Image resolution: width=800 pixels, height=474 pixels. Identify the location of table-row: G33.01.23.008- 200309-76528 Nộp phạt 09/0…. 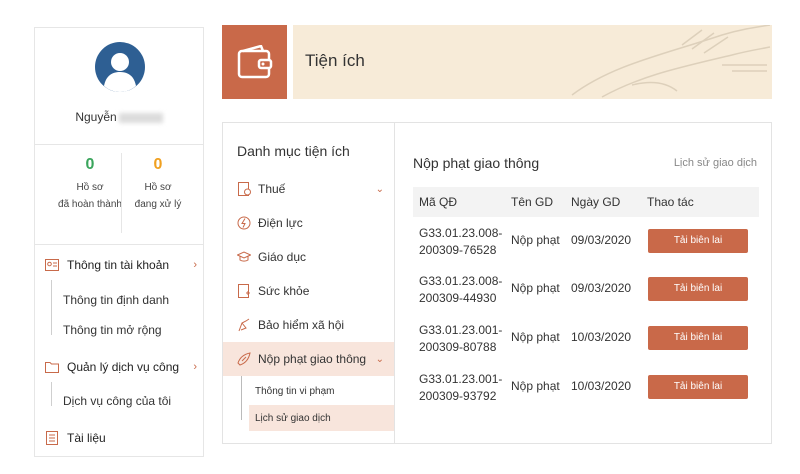
(586, 243).